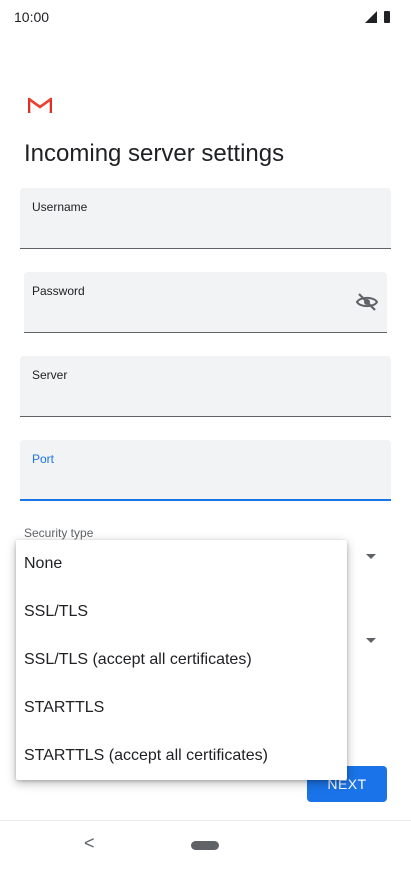 The width and height of the screenshot is (411, 869). Describe the element at coordinates (43, 459) in the screenshot. I see `port-label: Port` at that location.